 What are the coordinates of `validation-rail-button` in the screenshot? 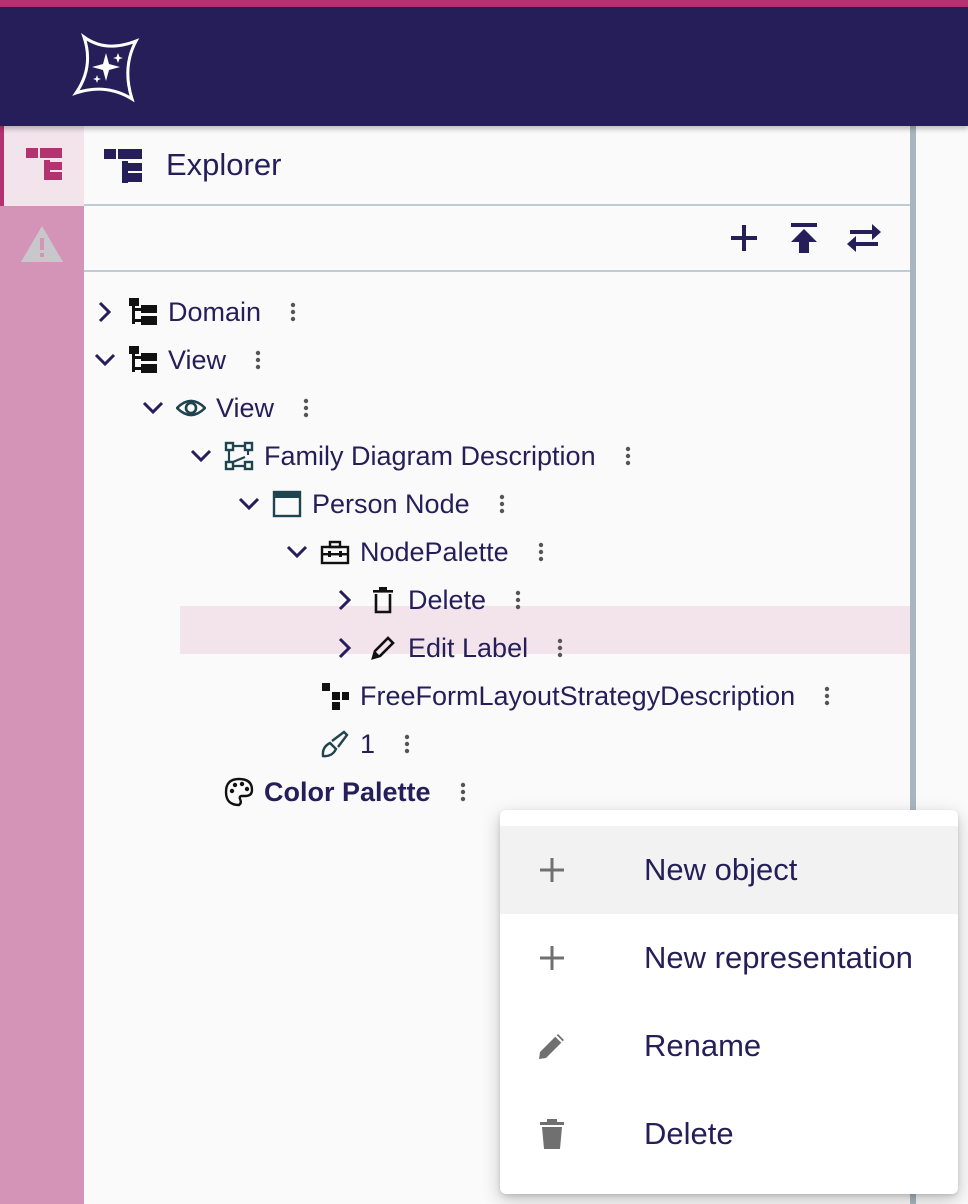 It's located at (42, 246).